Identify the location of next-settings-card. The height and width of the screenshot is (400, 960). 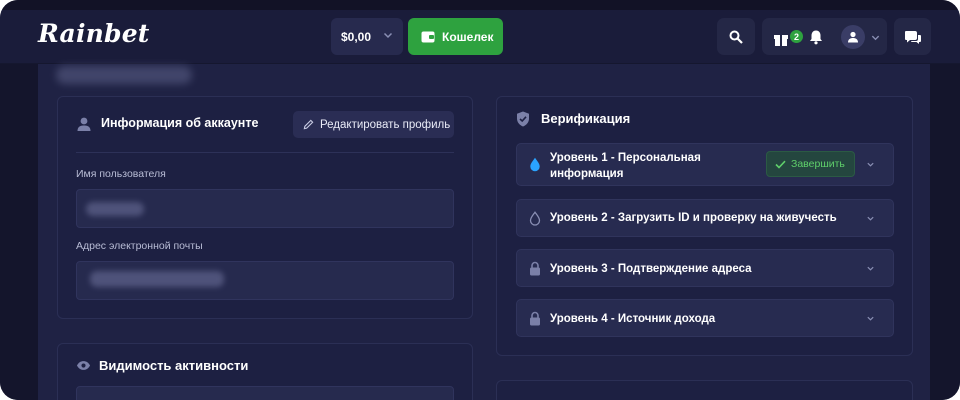
(704, 390).